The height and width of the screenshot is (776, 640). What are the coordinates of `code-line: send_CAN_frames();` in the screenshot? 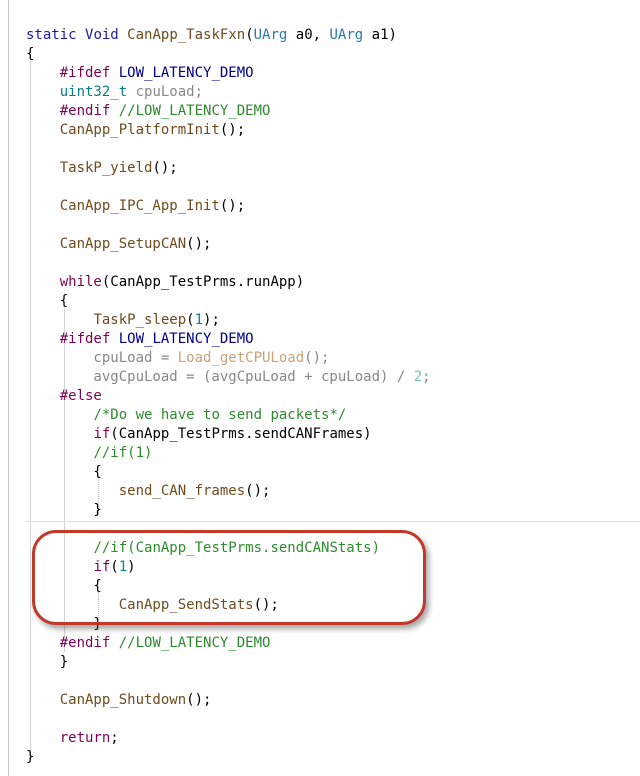 It's located at (148, 491).